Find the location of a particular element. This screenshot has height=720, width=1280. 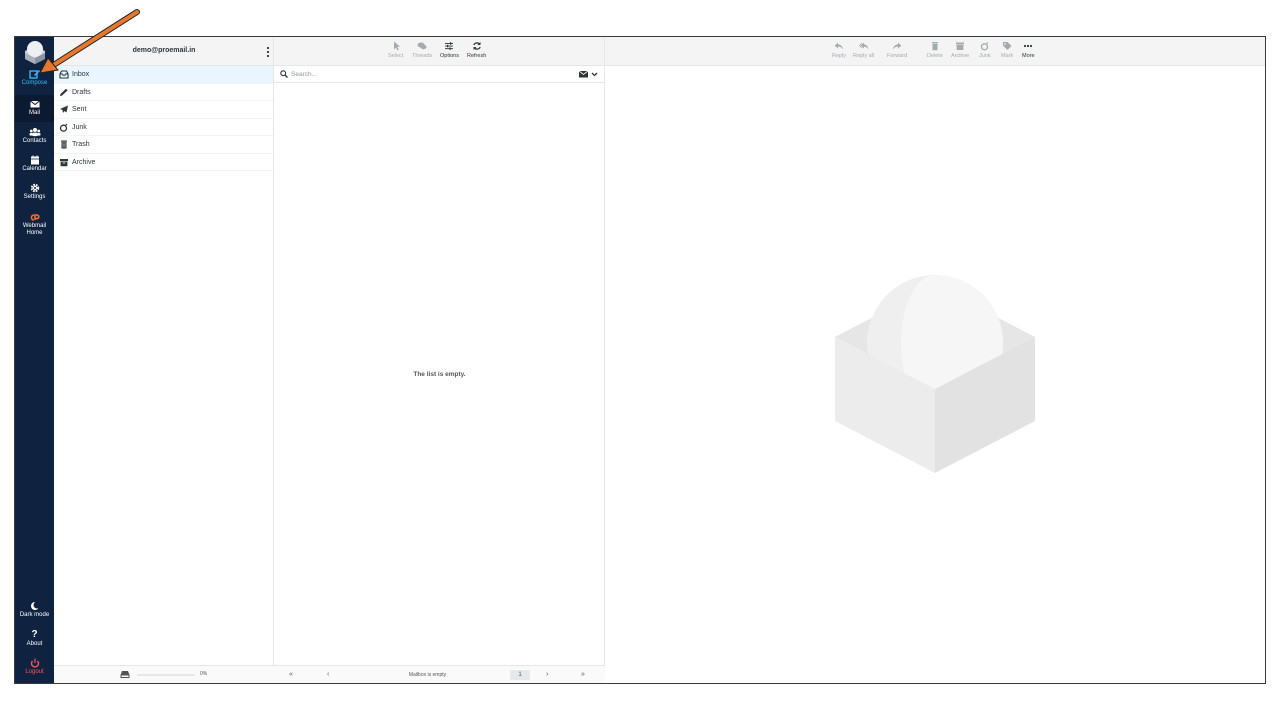

quota-progress-bar is located at coordinates (166, 675).